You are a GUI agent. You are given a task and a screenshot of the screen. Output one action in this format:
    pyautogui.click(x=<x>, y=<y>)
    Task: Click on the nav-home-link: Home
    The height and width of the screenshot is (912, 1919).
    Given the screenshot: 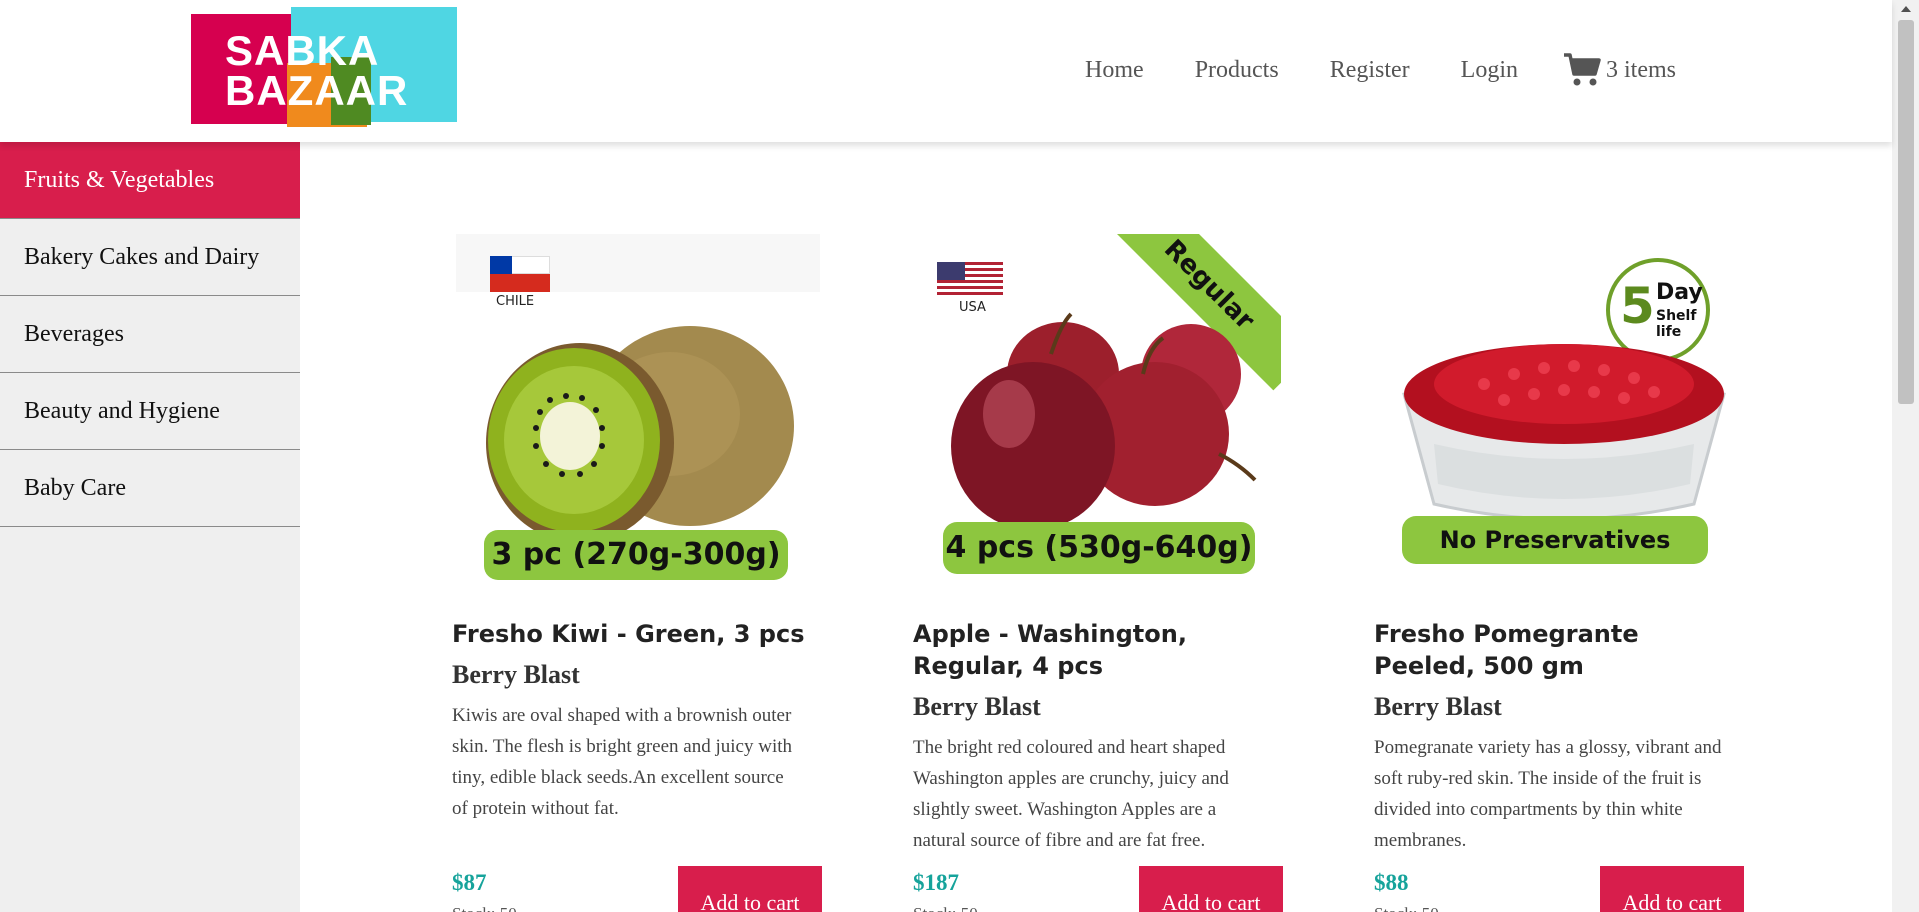 What is the action you would take?
    pyautogui.click(x=1114, y=70)
    